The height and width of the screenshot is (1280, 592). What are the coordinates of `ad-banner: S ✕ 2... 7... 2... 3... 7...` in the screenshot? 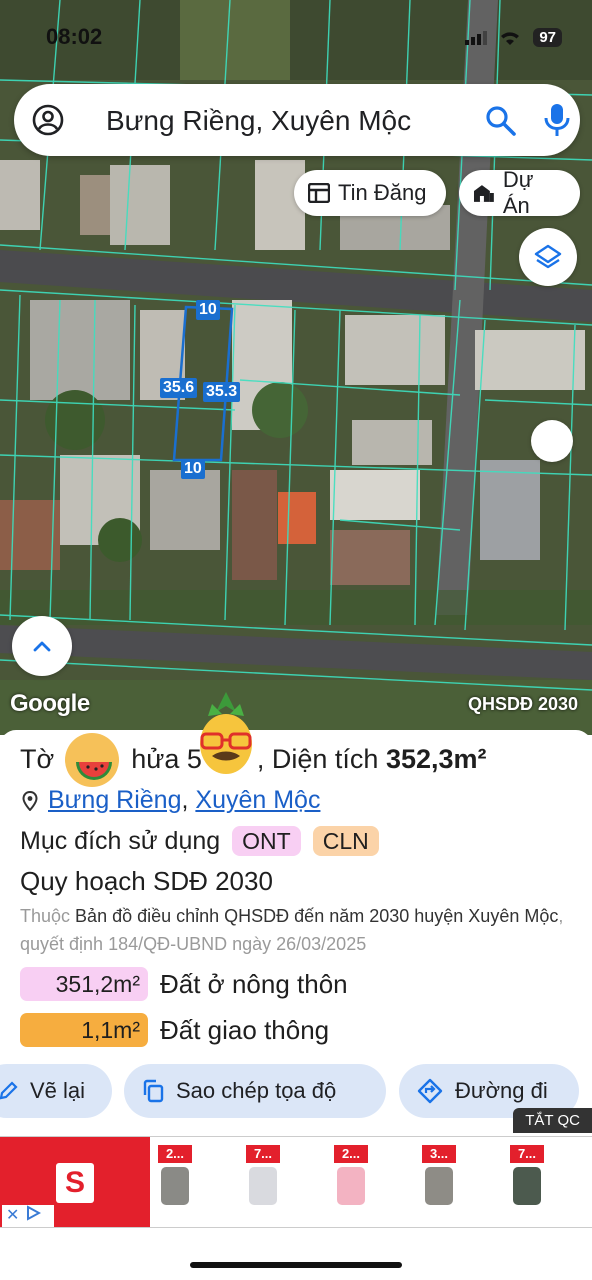 It's located at (296, 1182).